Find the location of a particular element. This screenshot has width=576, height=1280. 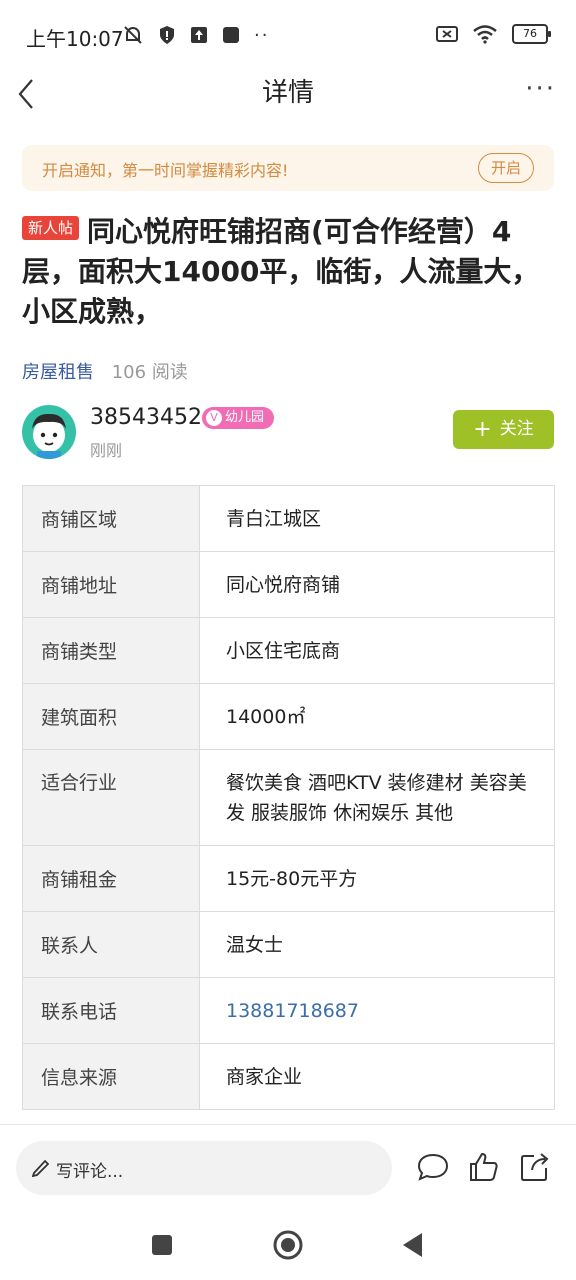

notification-banner: 开启通知，第一时间掌握精彩内容! 开启 is located at coordinates (288, 168).